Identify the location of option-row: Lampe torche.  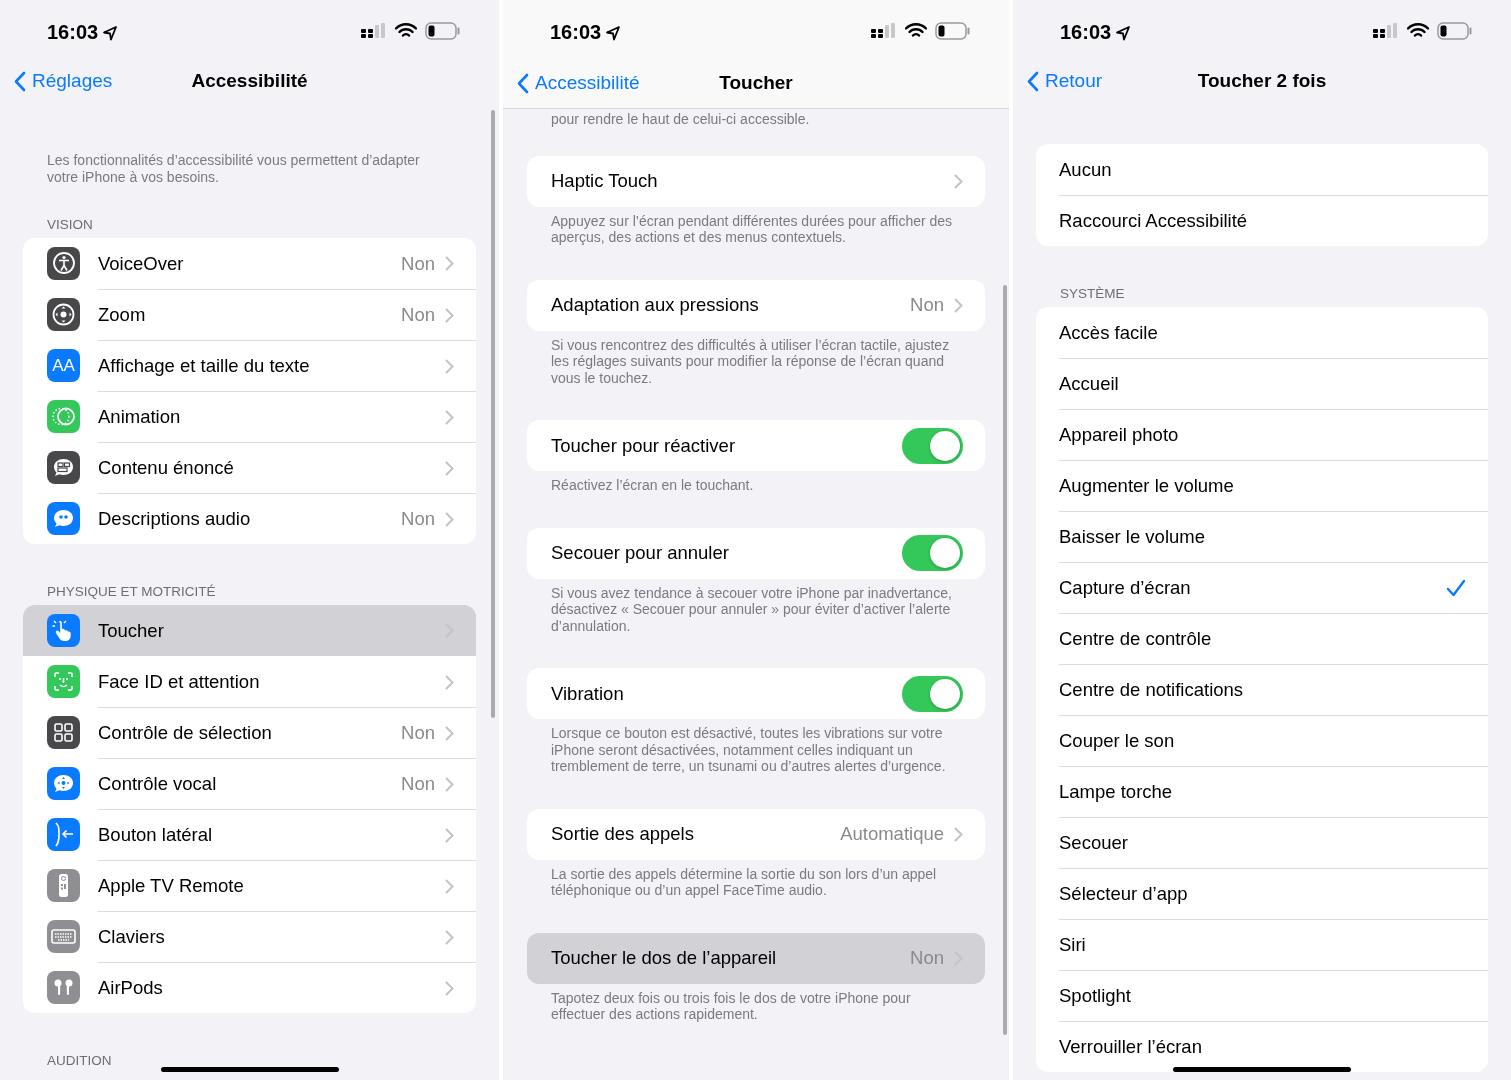
(1262, 791).